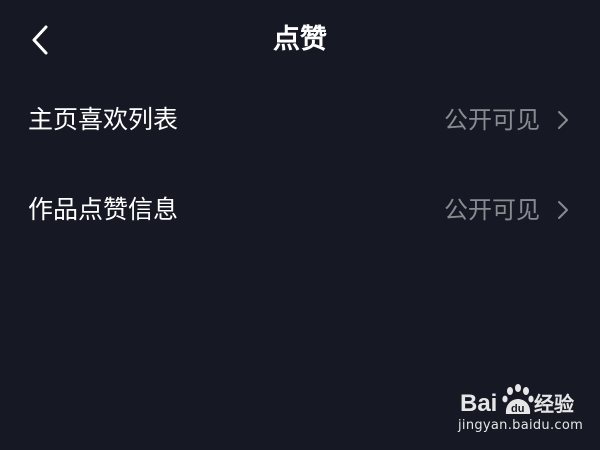 This screenshot has width=600, height=450. I want to click on svg-text: du, so click(517, 409).